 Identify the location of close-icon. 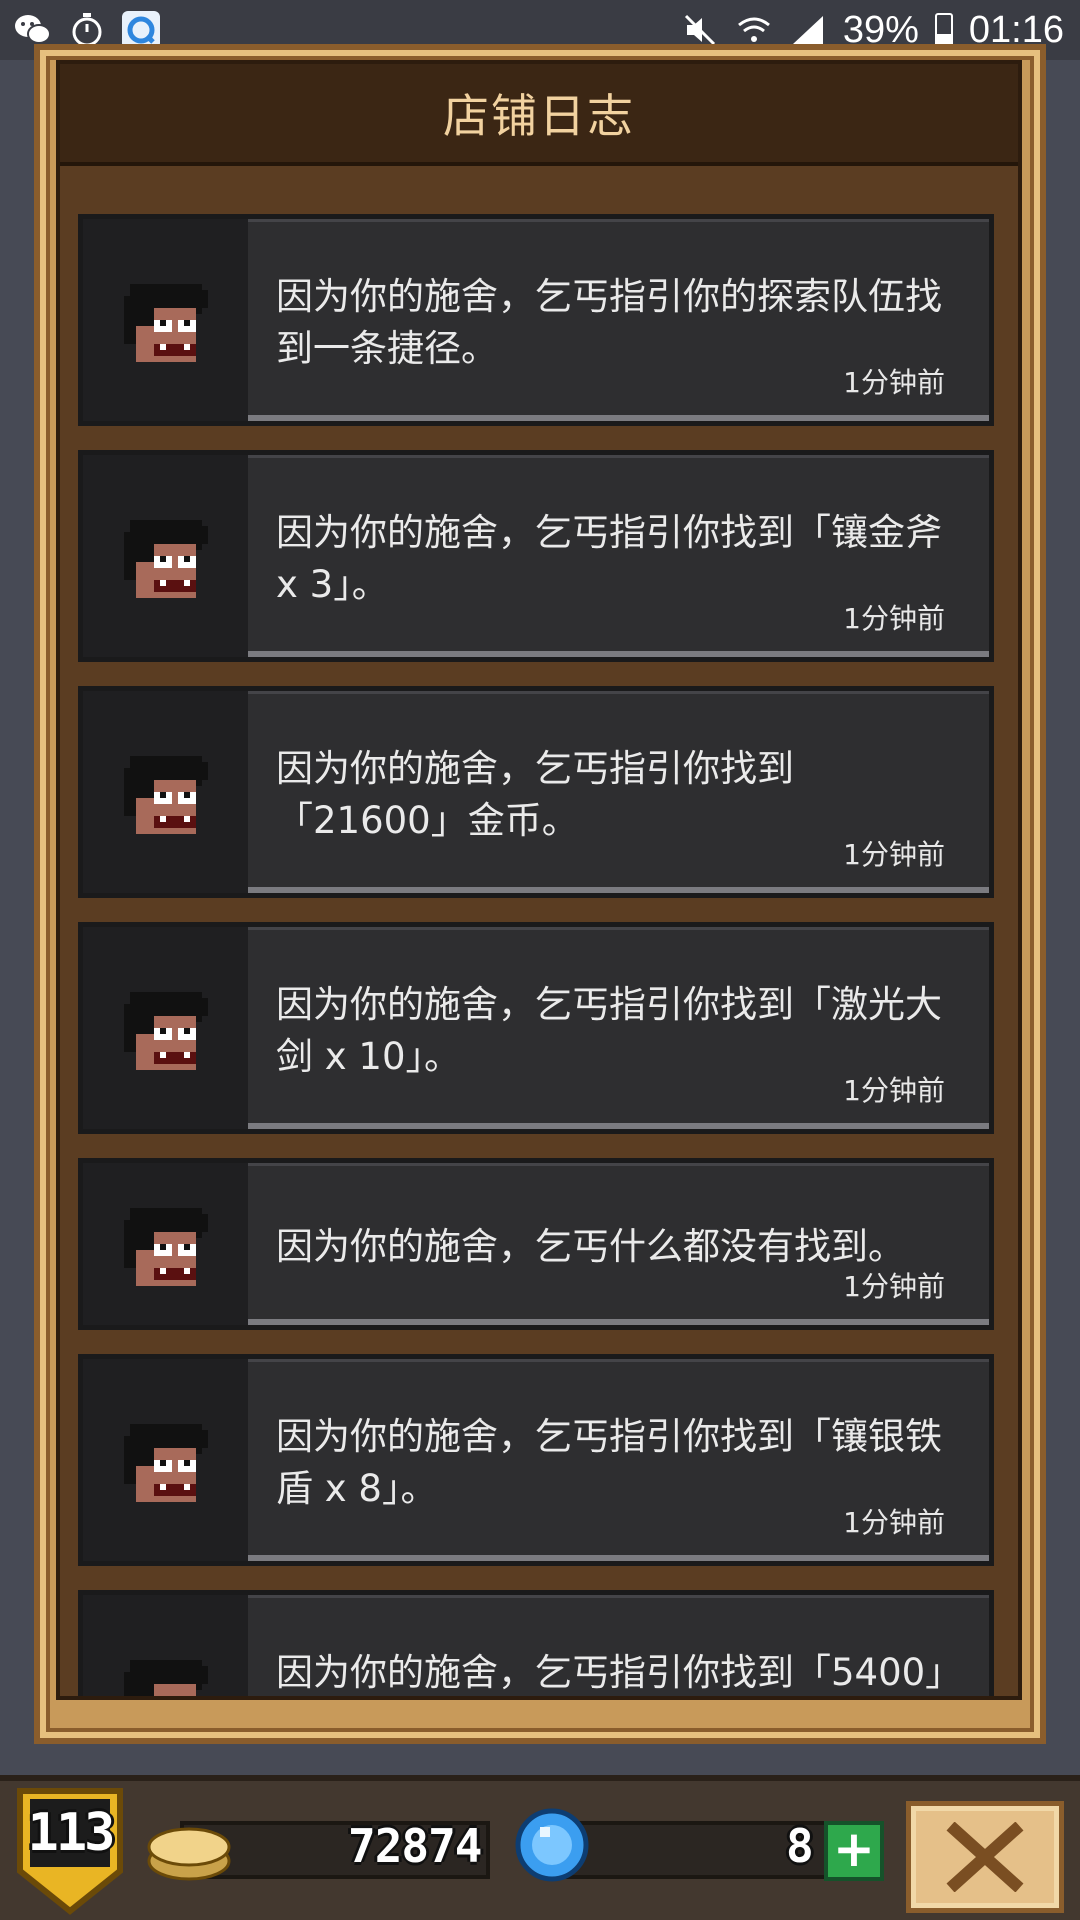
(985, 1857).